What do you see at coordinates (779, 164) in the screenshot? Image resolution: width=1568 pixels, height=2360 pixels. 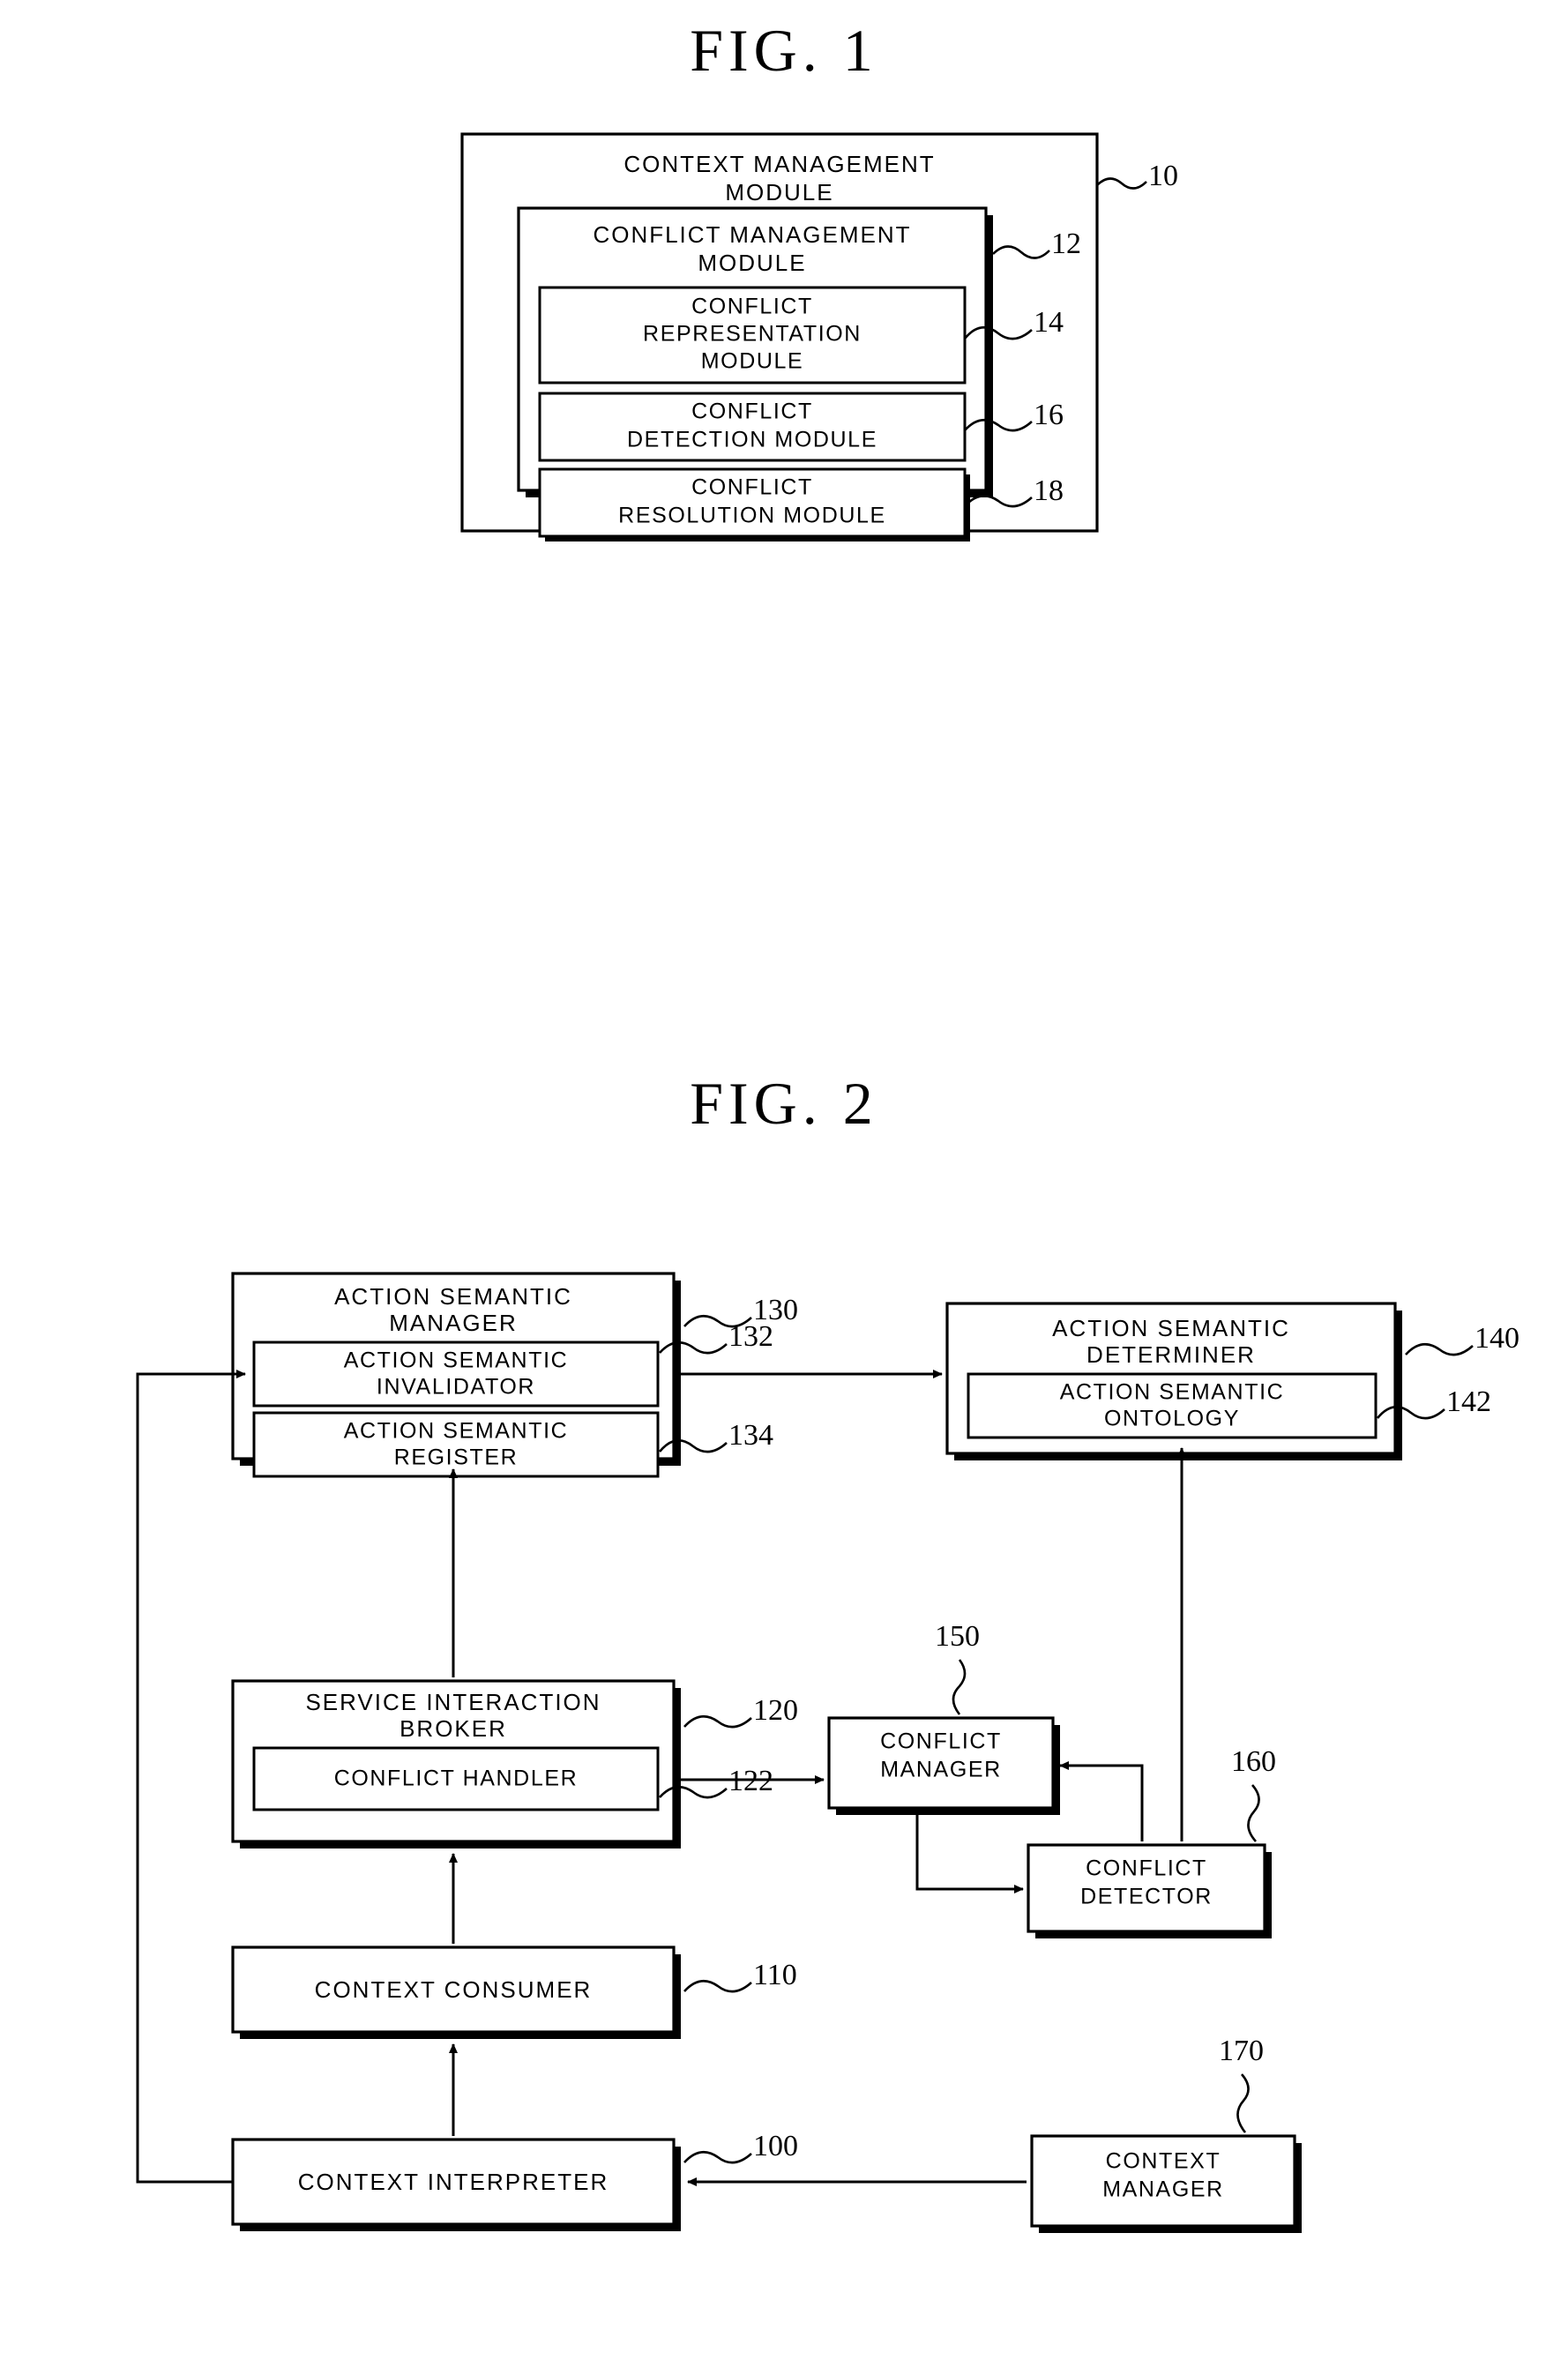 I see `context-management-module-label-line1: CONTEXT MANAGEMENT` at bounding box center [779, 164].